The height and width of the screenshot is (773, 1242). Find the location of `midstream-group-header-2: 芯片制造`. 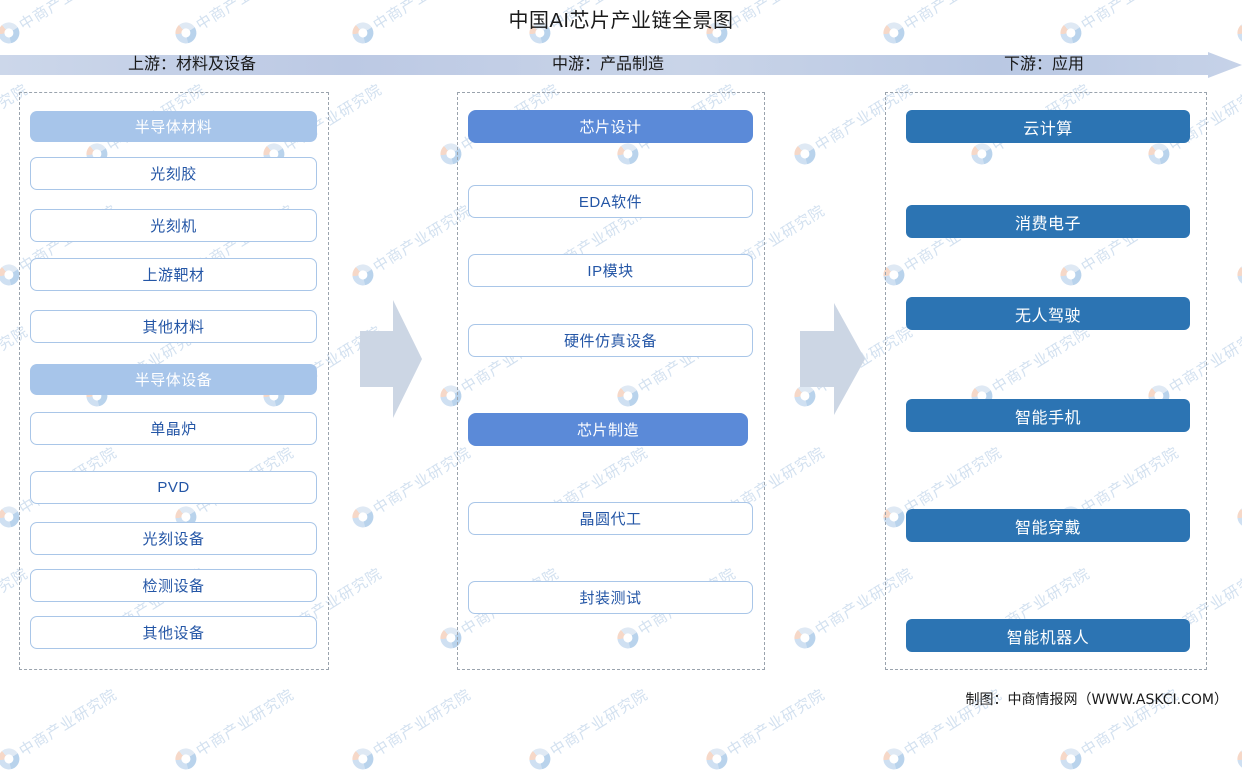

midstream-group-header-2: 芯片制造 is located at coordinates (608, 429).